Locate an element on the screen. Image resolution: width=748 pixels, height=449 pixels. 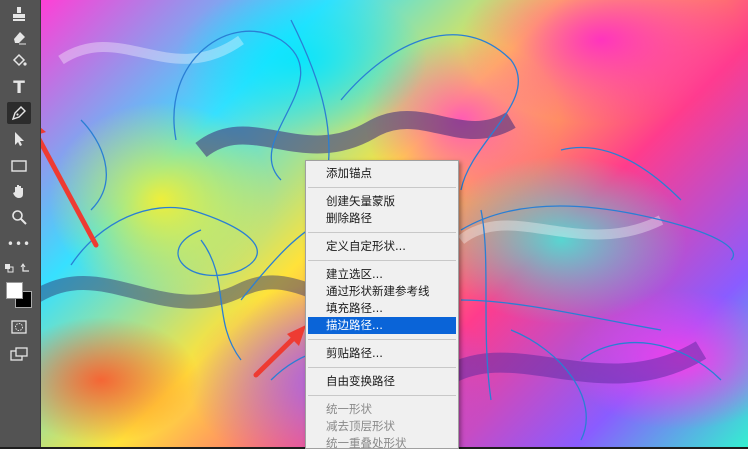
pen-tool-icon is located at coordinates (19, 113).